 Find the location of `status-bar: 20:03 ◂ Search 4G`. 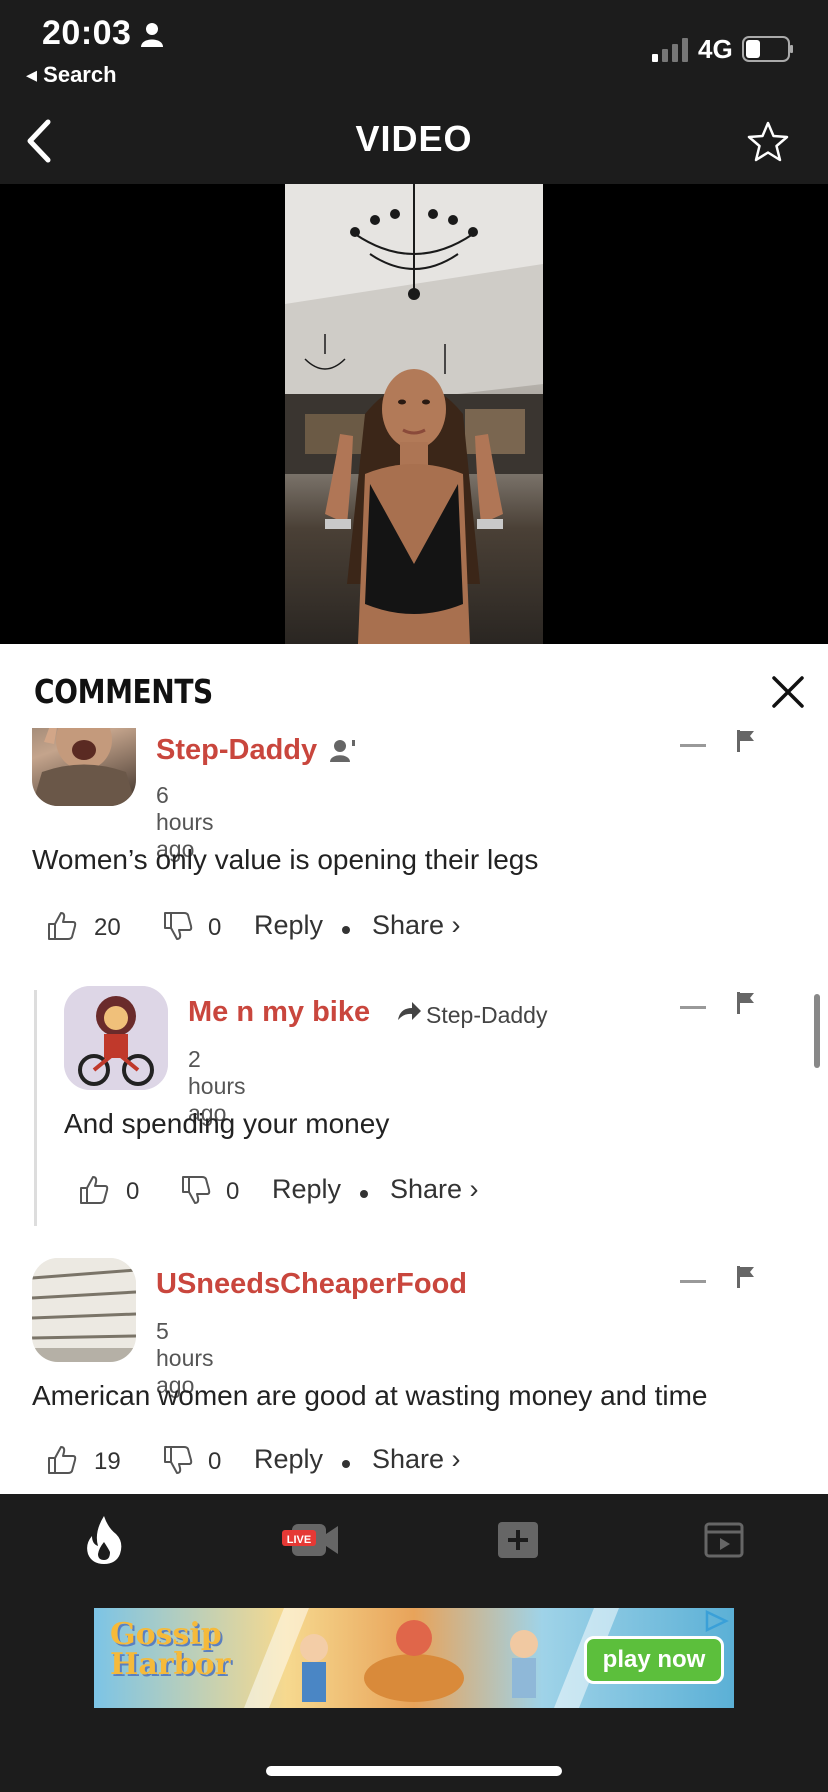

status-bar: 20:03 ◂ Search 4G is located at coordinates (414, 50).